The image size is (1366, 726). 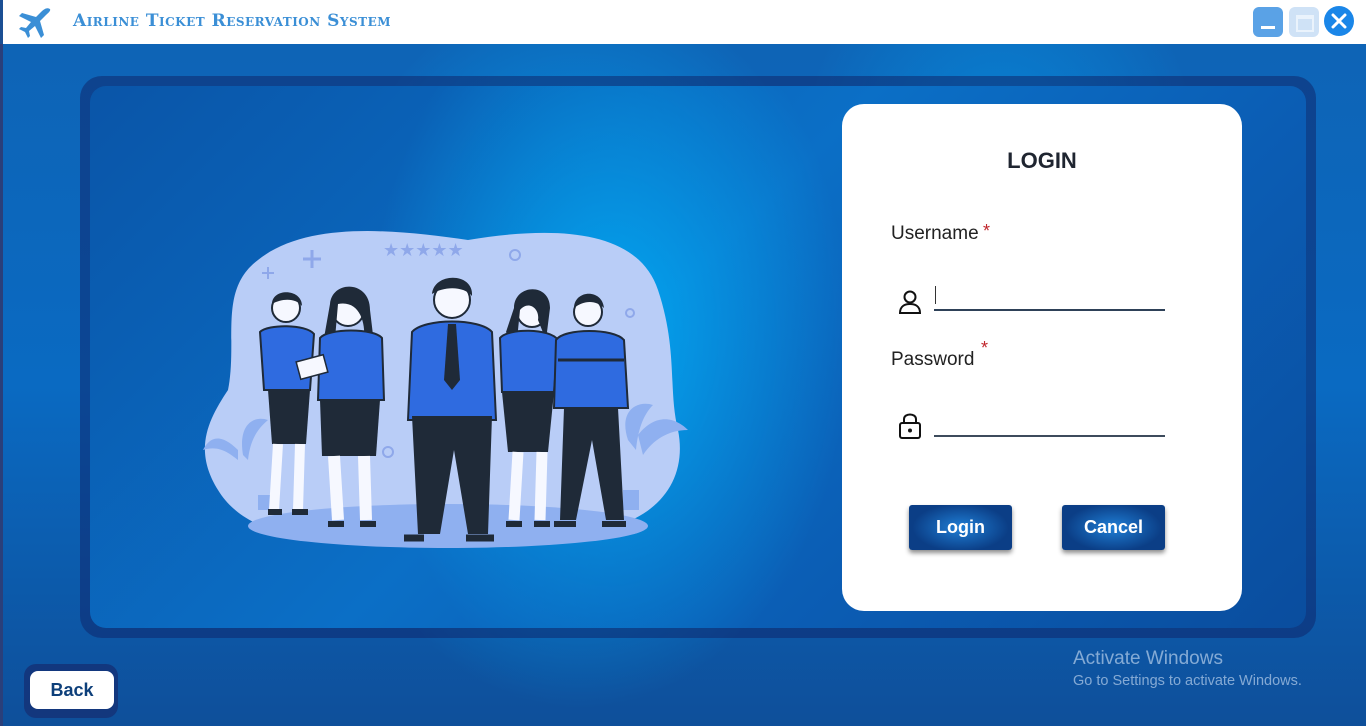 I want to click on maximize-button, so click(x=1304, y=22).